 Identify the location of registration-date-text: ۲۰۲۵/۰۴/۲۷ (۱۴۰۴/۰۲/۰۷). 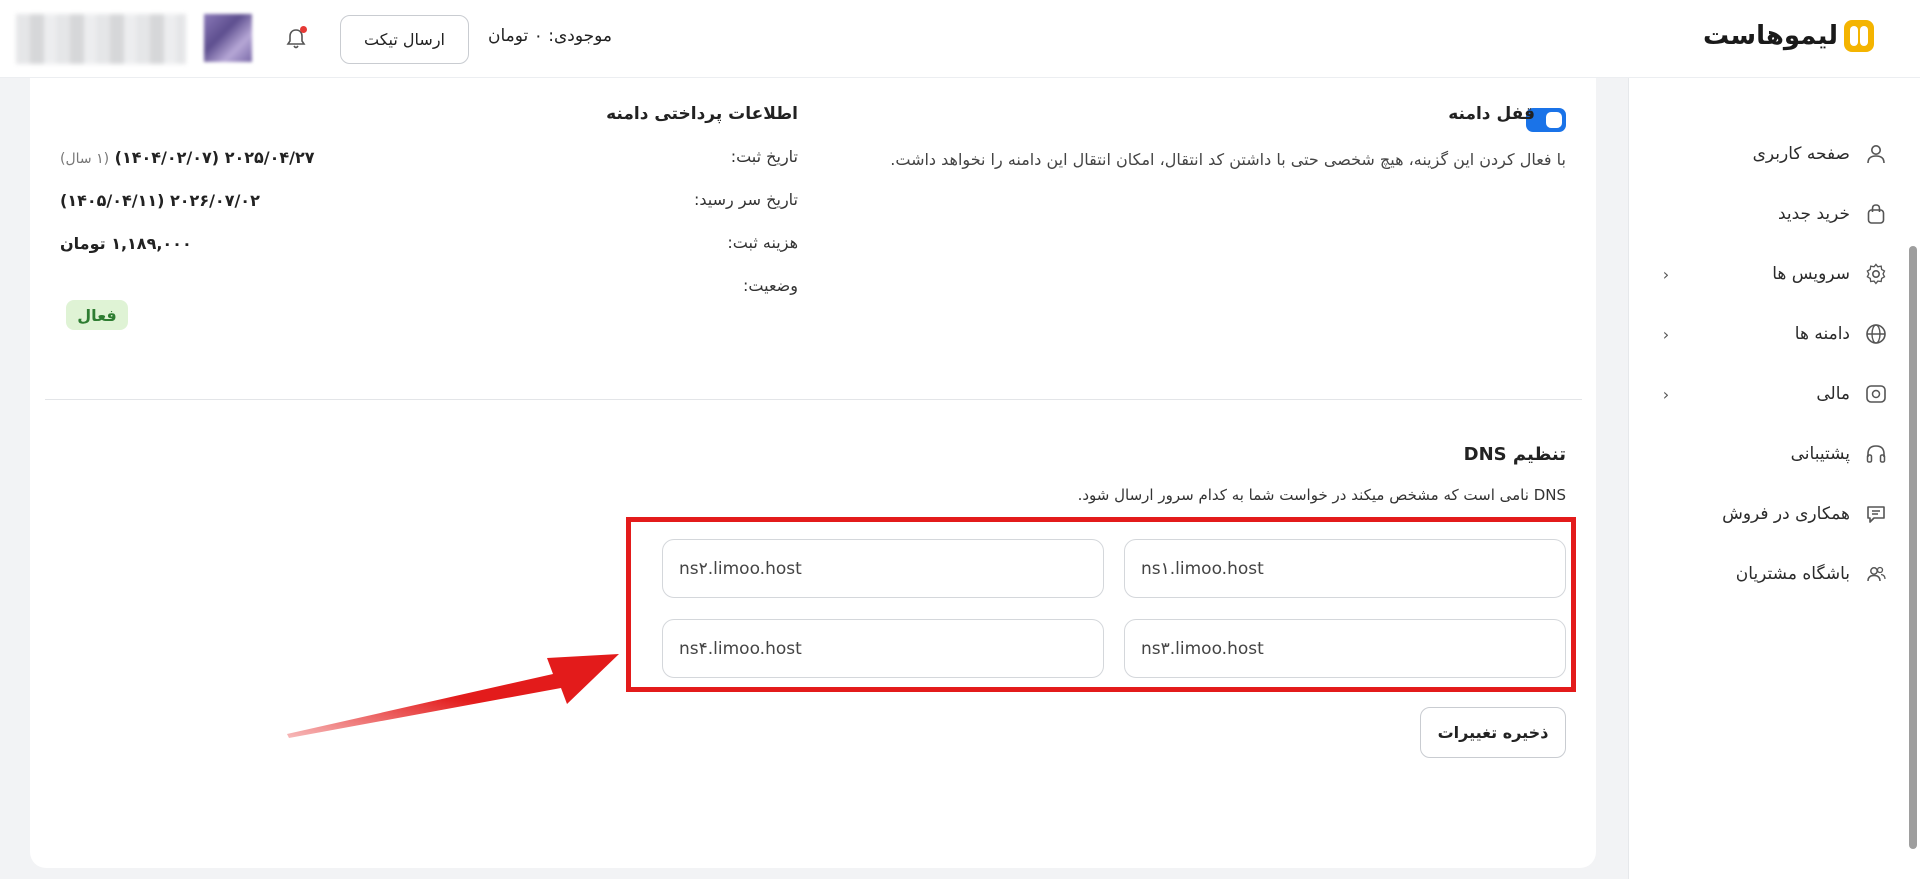
(214, 157).